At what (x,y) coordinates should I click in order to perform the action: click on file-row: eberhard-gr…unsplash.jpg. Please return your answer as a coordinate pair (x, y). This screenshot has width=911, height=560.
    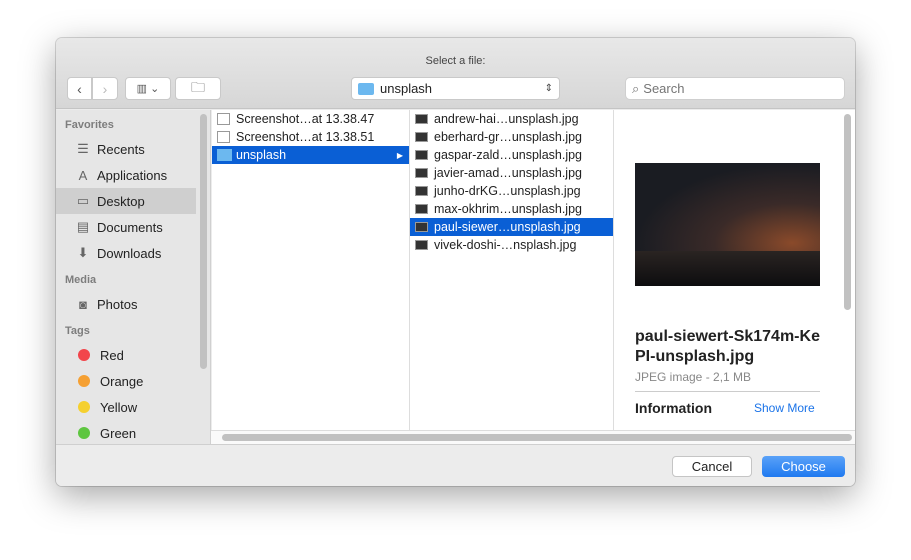
    Looking at the image, I should click on (511, 137).